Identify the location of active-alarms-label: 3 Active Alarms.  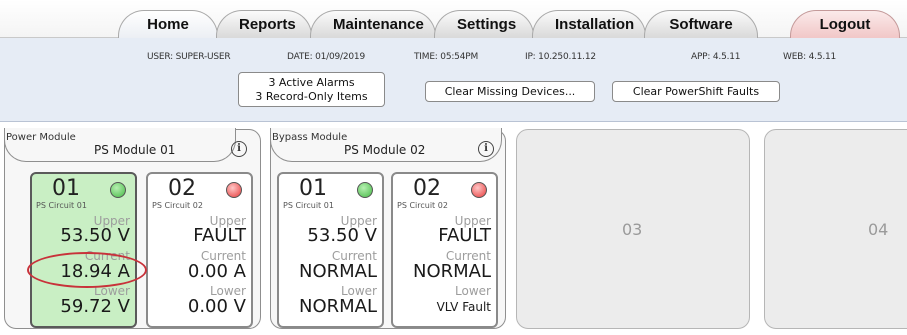
(311, 82).